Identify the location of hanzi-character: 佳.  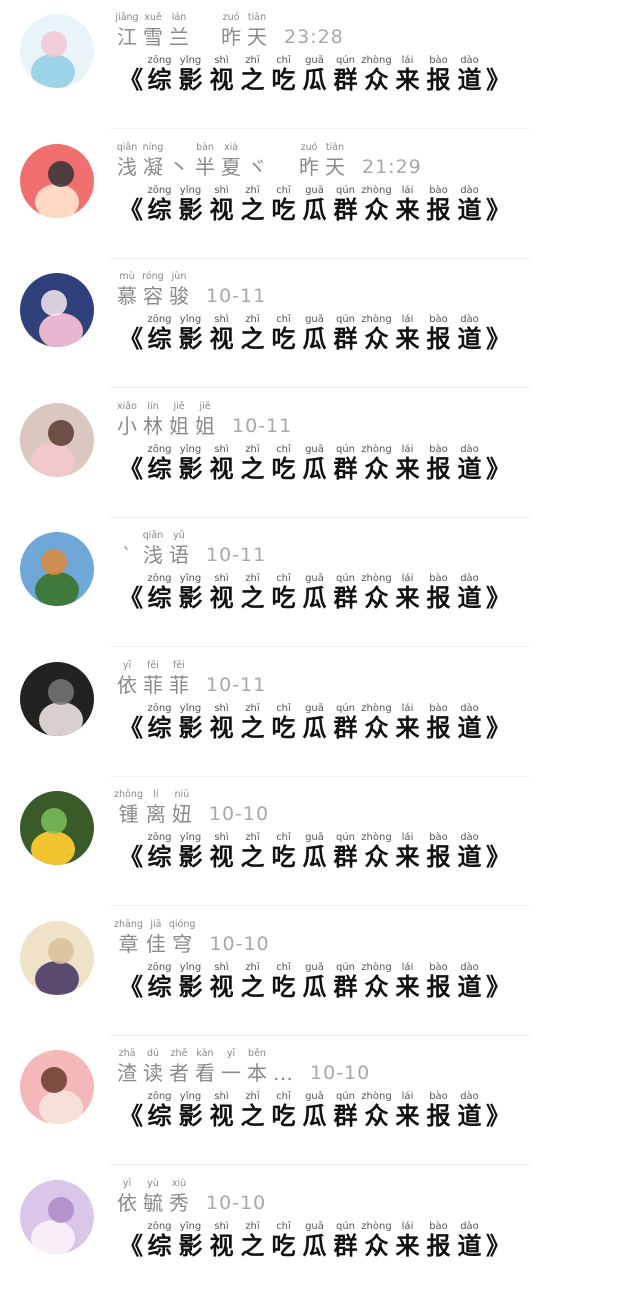
(155, 944).